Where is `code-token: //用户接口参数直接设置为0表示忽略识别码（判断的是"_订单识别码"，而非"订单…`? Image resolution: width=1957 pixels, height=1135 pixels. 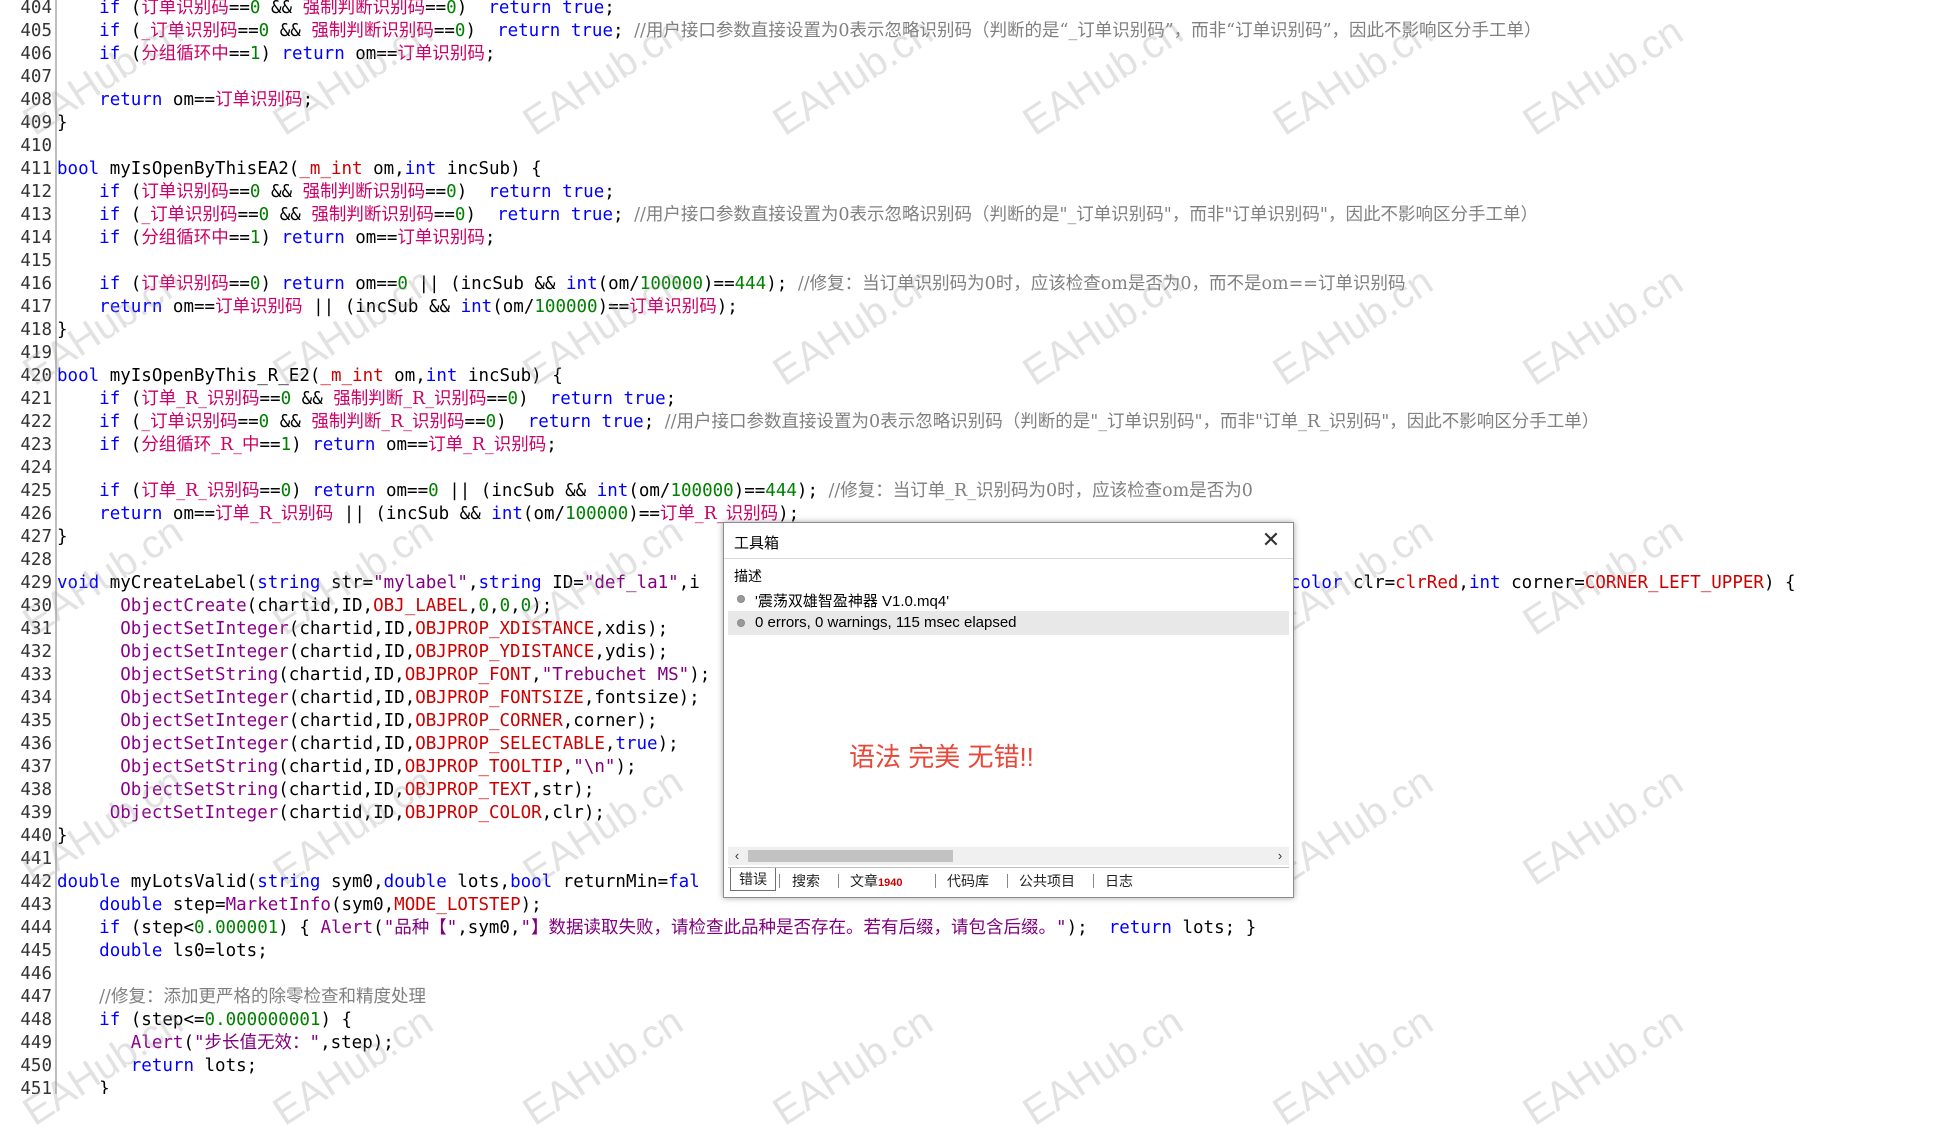 code-token: //用户接口参数直接设置为0表示忽略识别码（判断的是"_订单识别码"，而非"订单… is located at coordinates (1132, 422).